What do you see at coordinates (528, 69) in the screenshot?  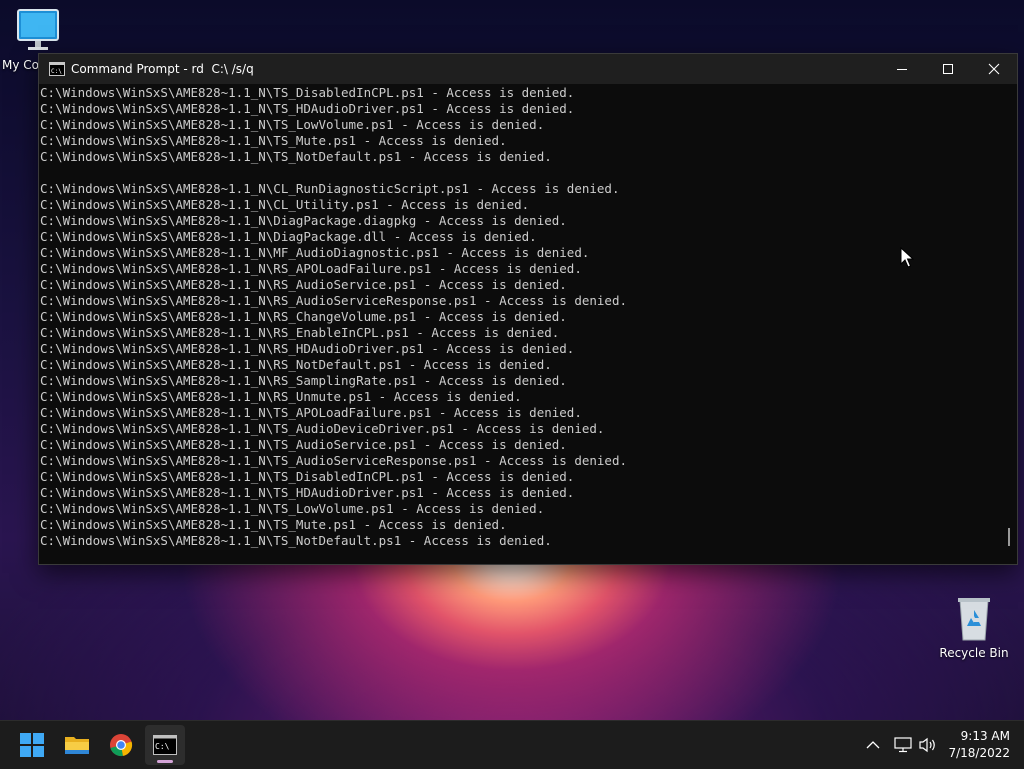 I see `window-titlebar: C:\ Command Prompt - rd C:\ /s/q` at bounding box center [528, 69].